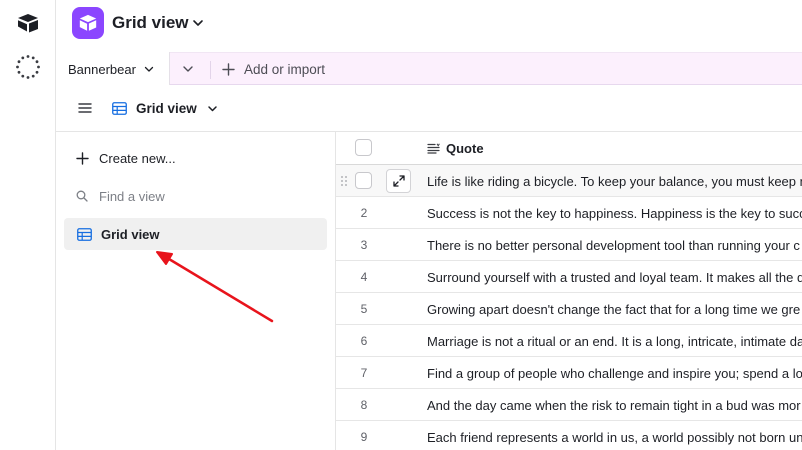 Image resolution: width=802 pixels, height=450 pixels. What do you see at coordinates (364, 341) in the screenshot?
I see `row-number: 6` at bounding box center [364, 341].